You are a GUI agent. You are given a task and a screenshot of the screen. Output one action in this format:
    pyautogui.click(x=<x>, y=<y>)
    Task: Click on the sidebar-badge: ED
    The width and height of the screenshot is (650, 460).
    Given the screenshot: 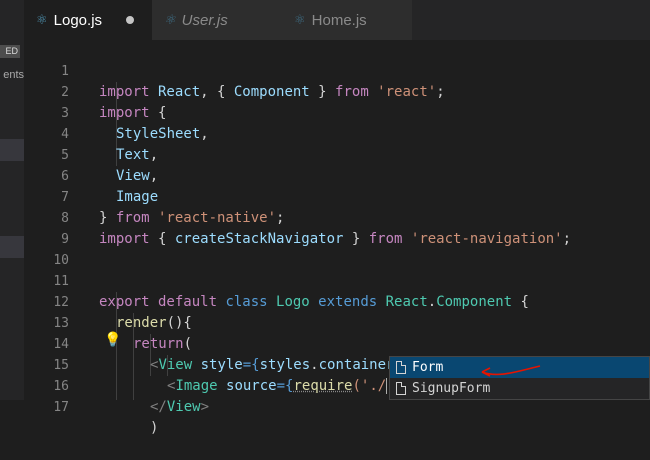 What is the action you would take?
    pyautogui.click(x=10, y=51)
    